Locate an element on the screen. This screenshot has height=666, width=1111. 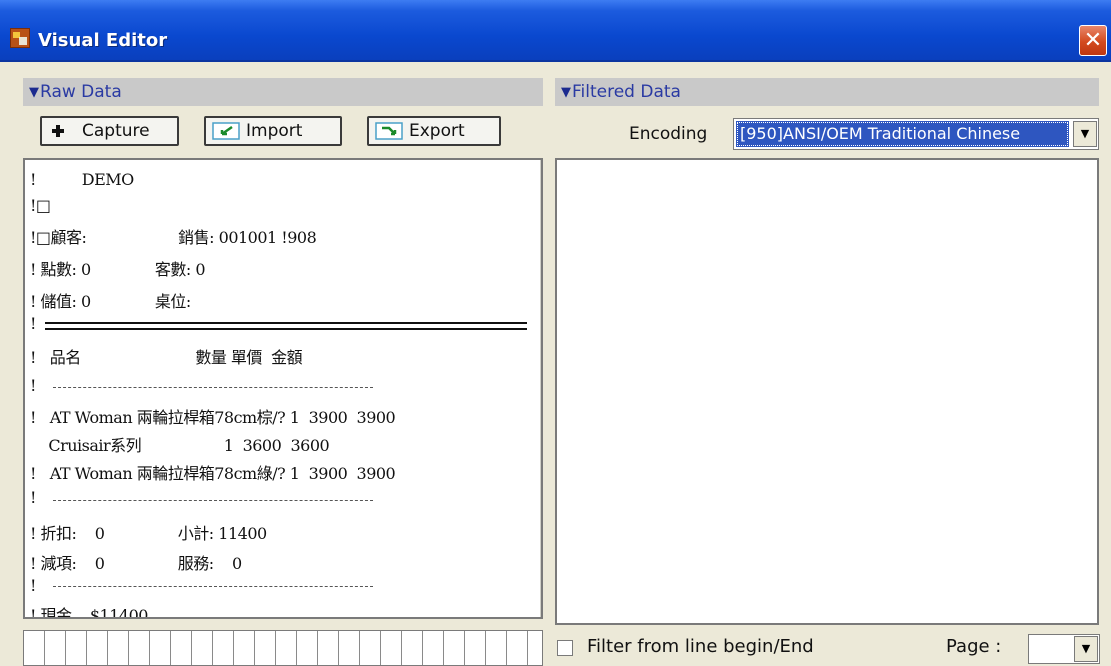
raw-line-item: ! AT Woman 兩輪拉桿箱78cm棕/? 1 3900 3900 is located at coordinates (213, 417).